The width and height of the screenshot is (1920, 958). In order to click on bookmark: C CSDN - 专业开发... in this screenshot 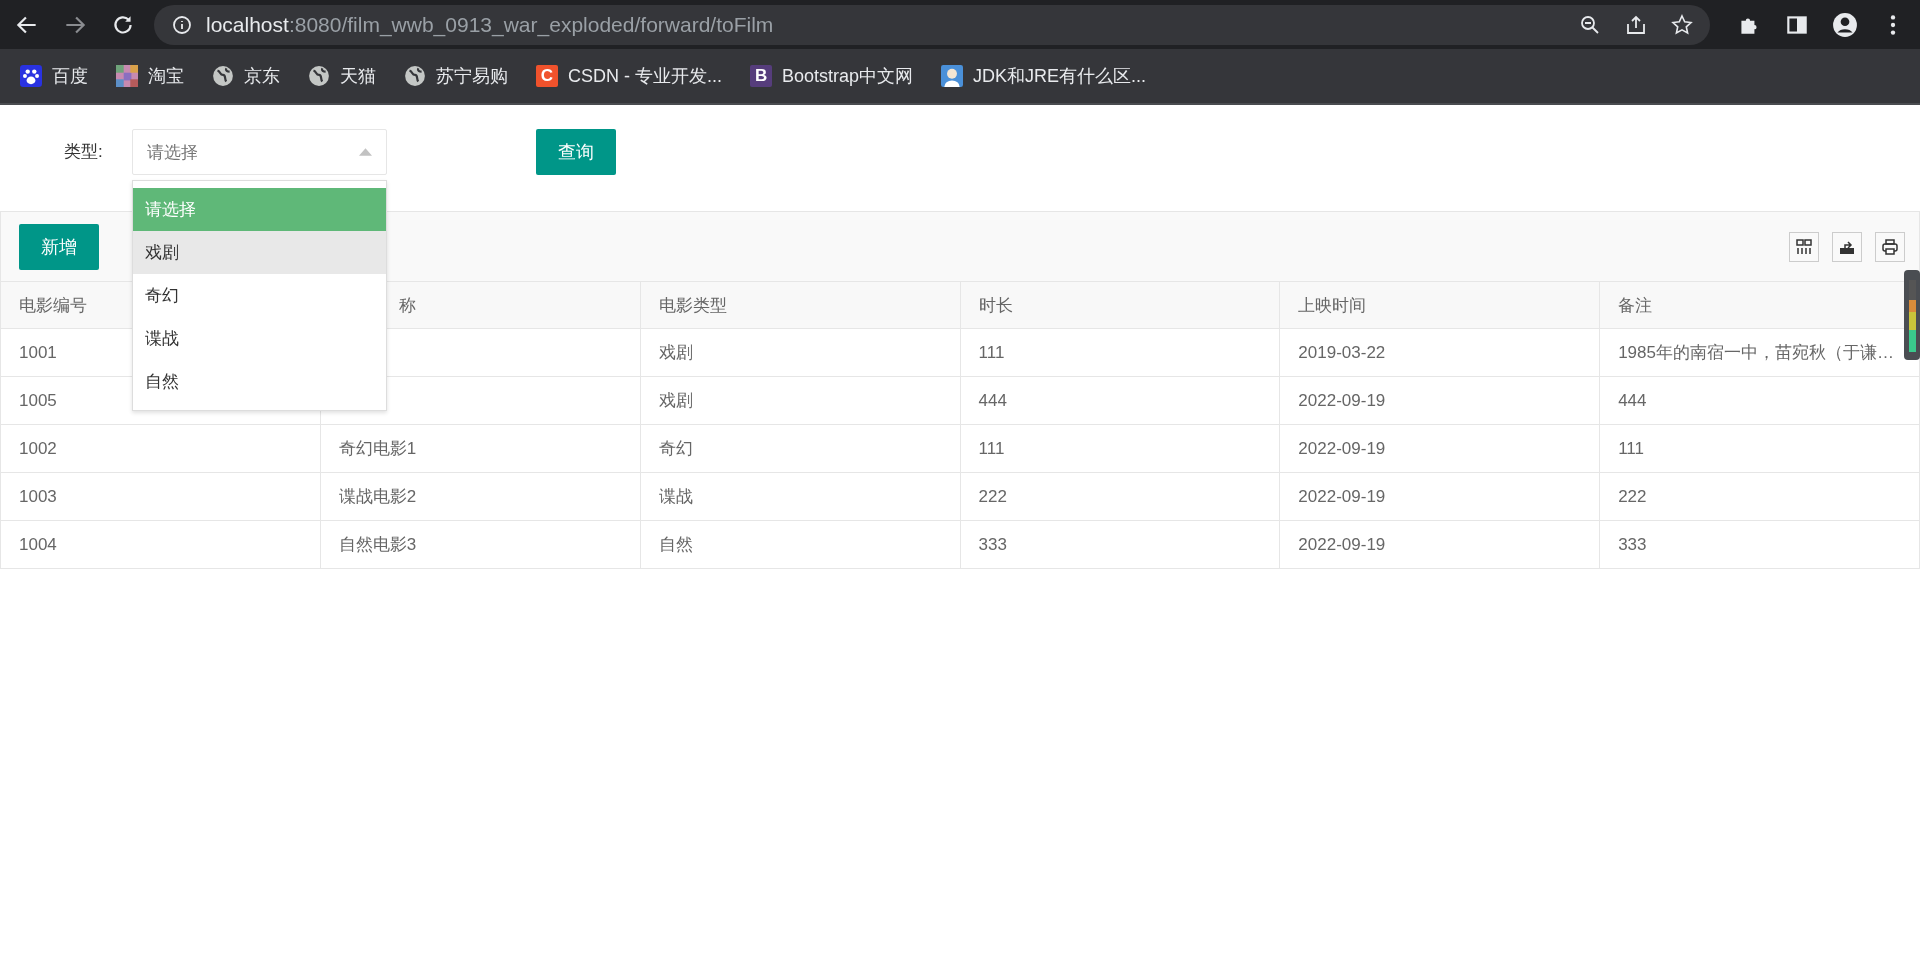, I will do `click(629, 76)`.